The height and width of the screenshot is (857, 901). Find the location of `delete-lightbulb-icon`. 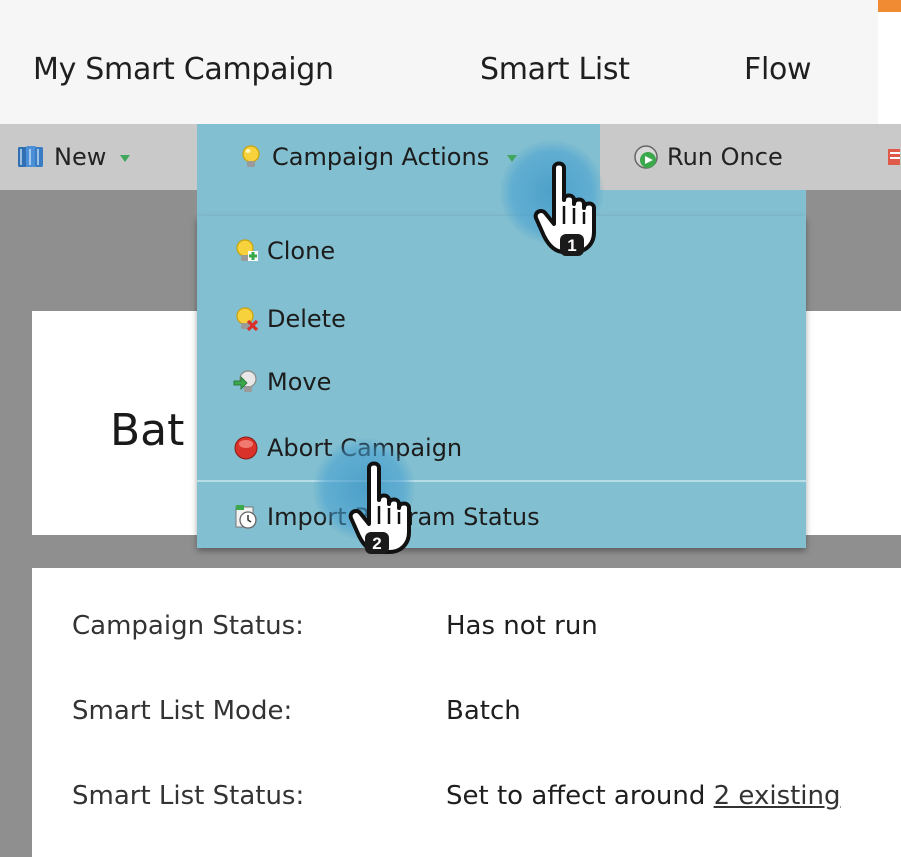

delete-lightbulb-icon is located at coordinates (246, 319).